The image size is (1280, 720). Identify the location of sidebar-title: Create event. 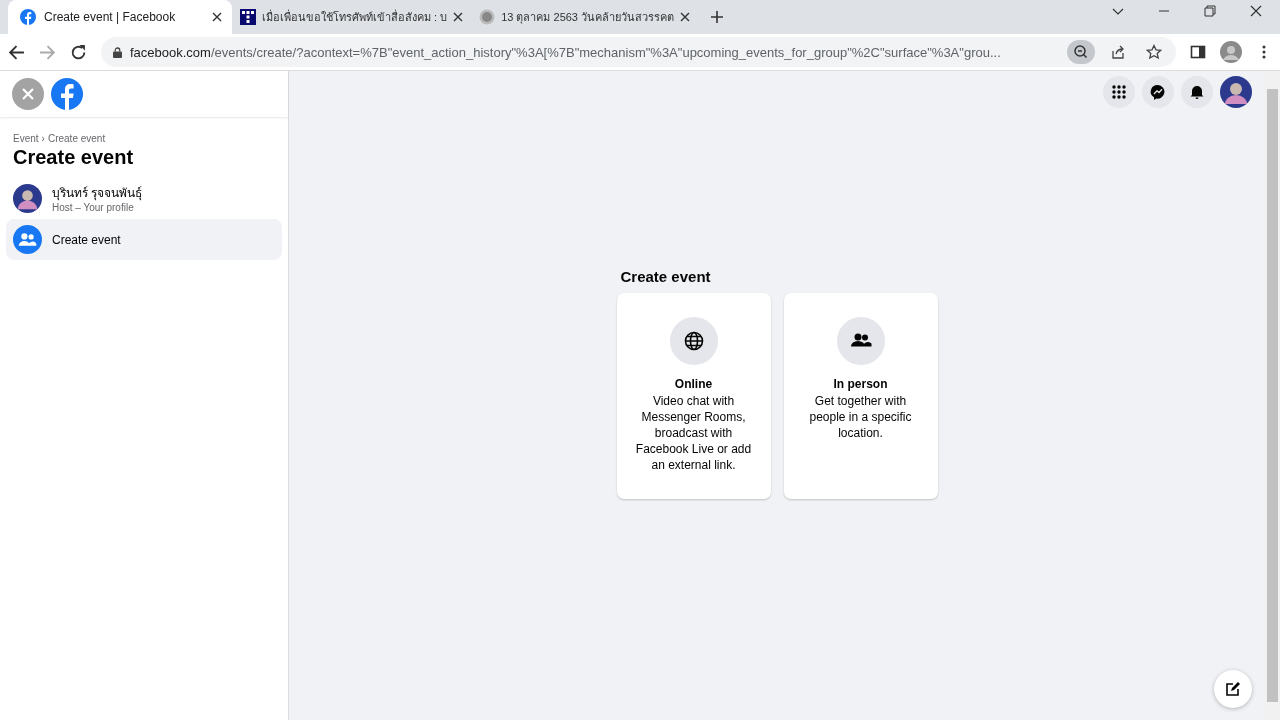
(74, 157).